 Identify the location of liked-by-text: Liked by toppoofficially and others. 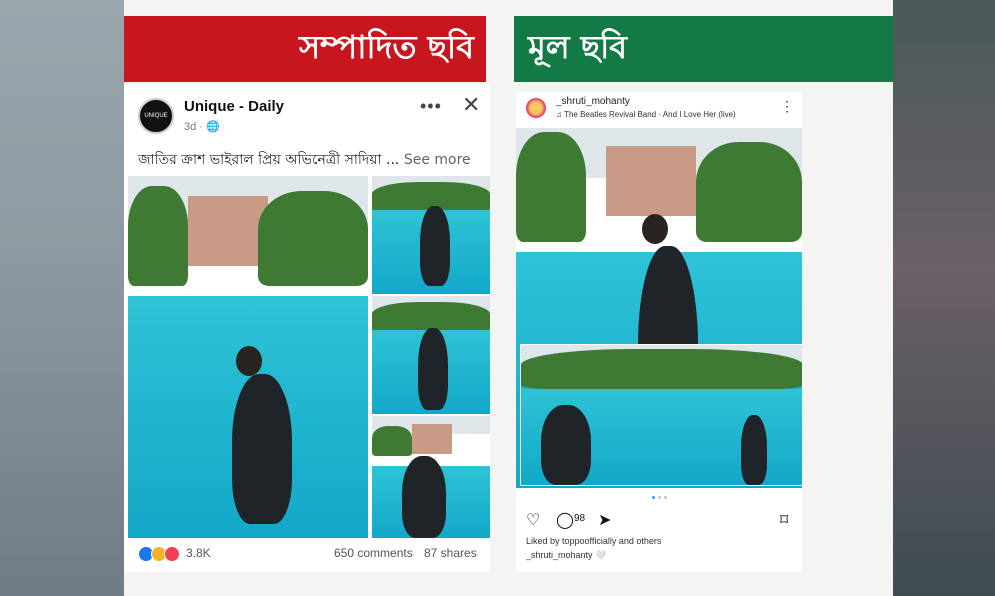
(593, 541).